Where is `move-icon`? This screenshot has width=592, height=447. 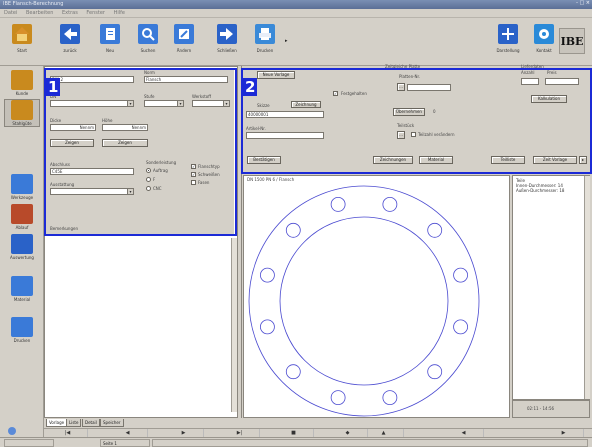 move-icon is located at coordinates (508, 34).